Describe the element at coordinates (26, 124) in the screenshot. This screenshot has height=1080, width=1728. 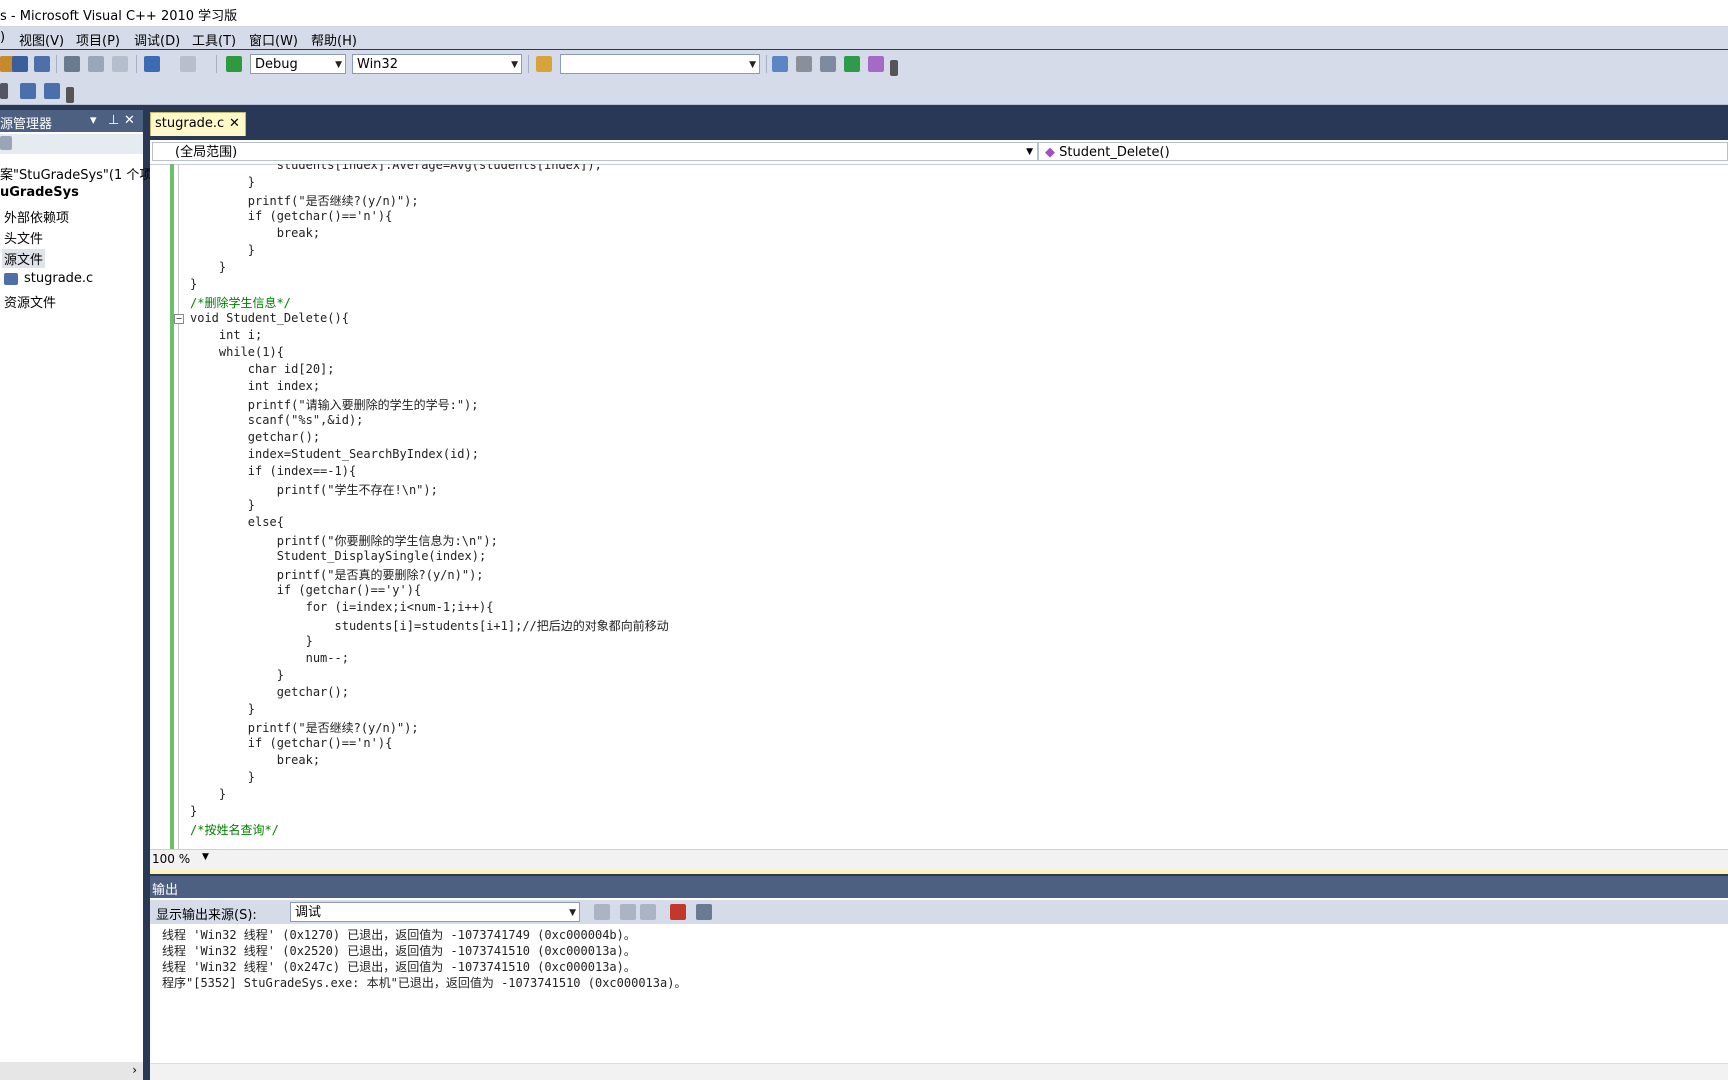
I see `solution-explorer-title: 源管理器` at that location.